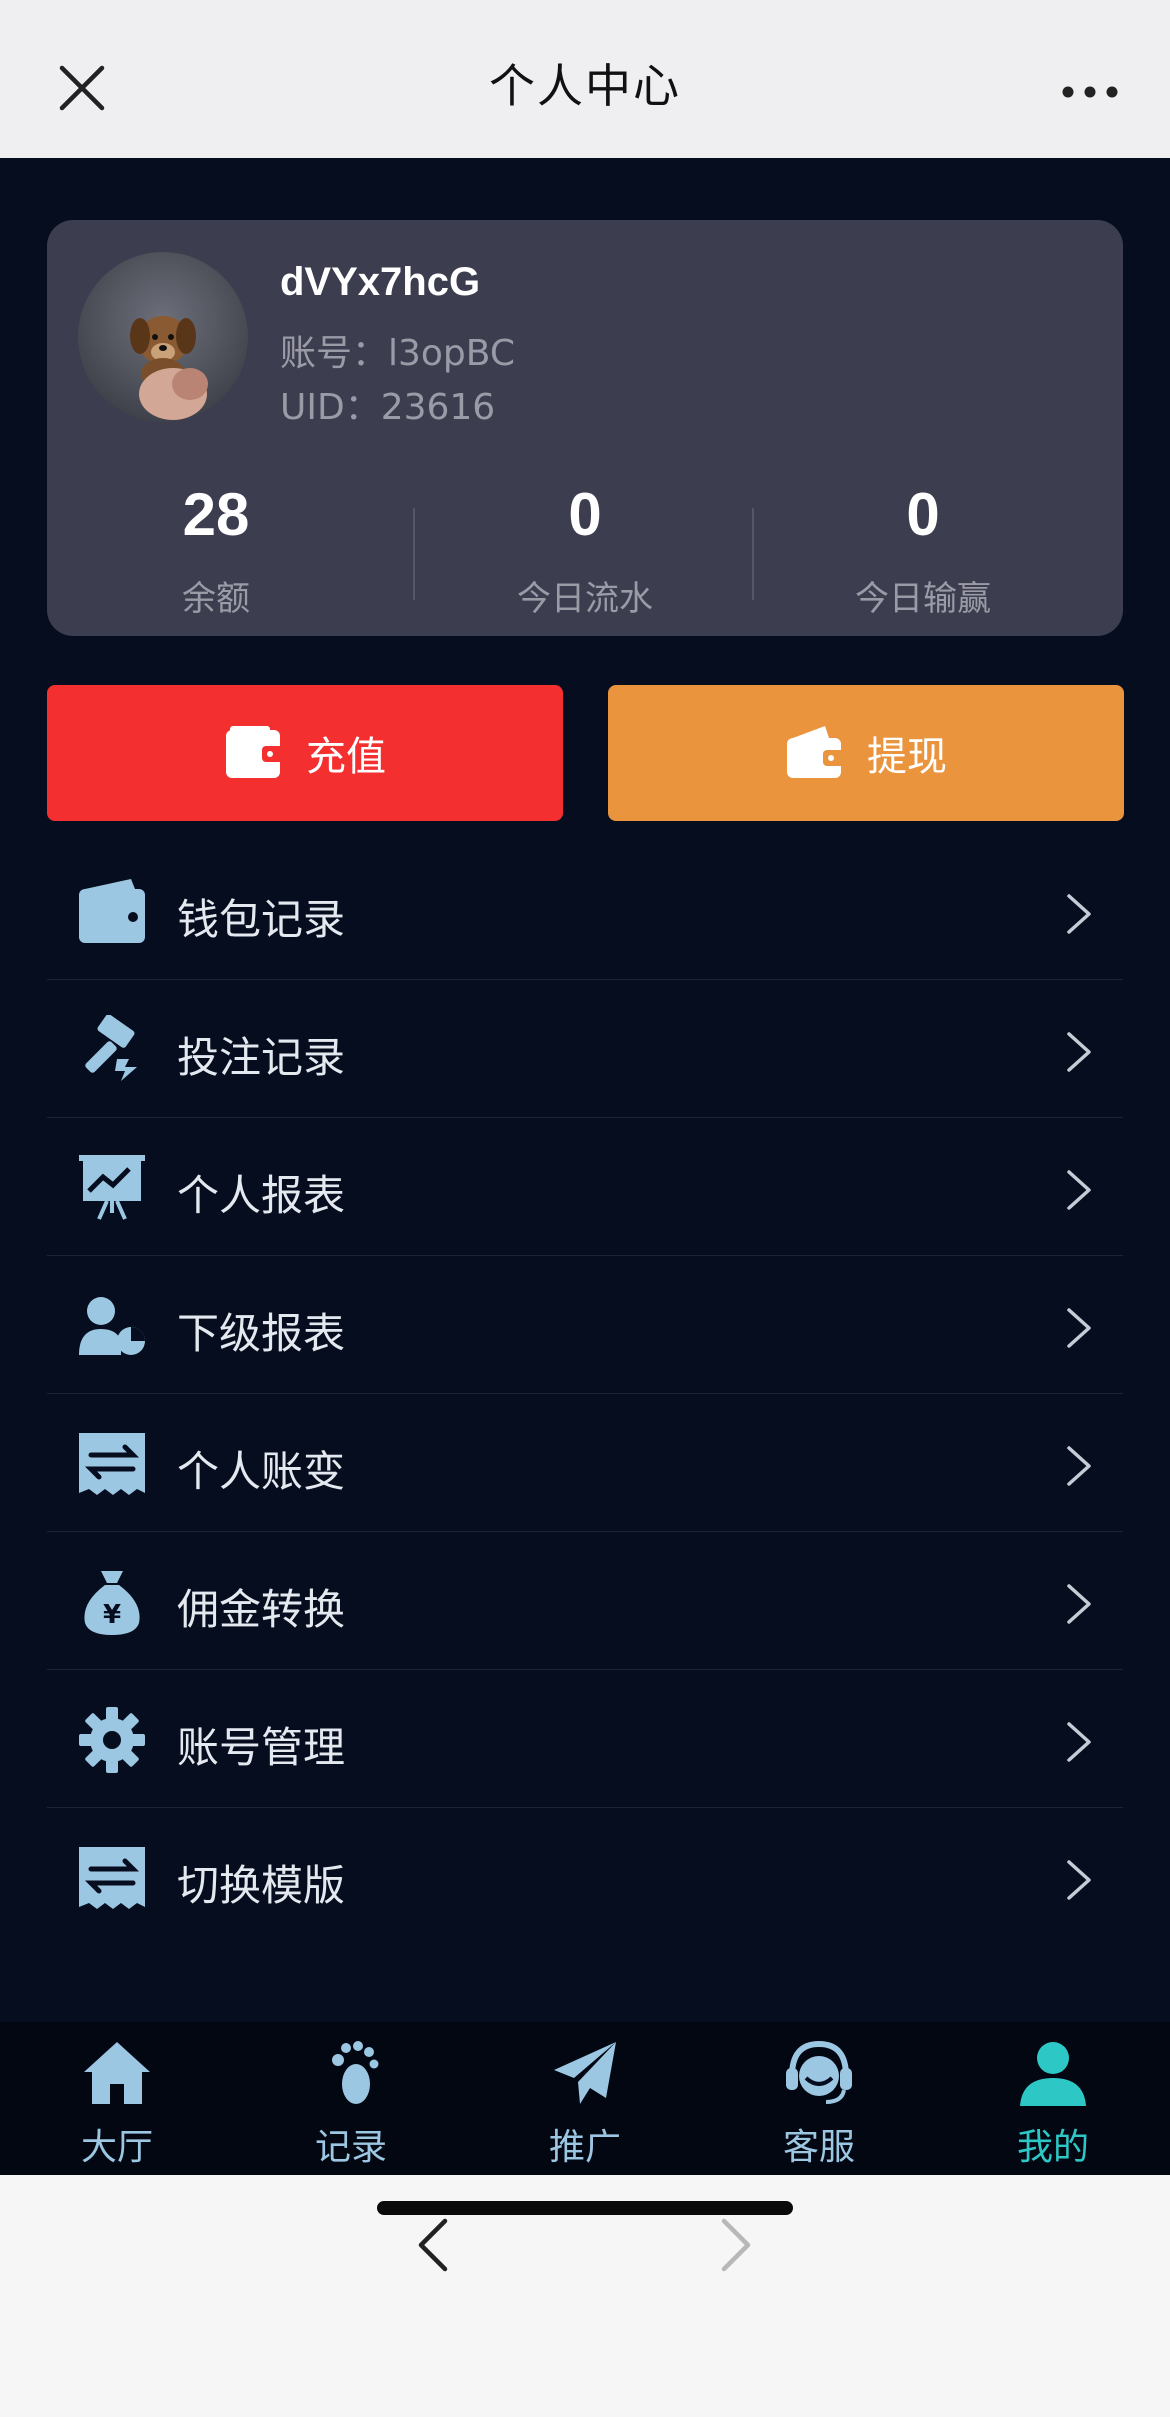 This screenshot has height=2417, width=1170. I want to click on menu-item-label: 账号管理, so click(261, 1747).